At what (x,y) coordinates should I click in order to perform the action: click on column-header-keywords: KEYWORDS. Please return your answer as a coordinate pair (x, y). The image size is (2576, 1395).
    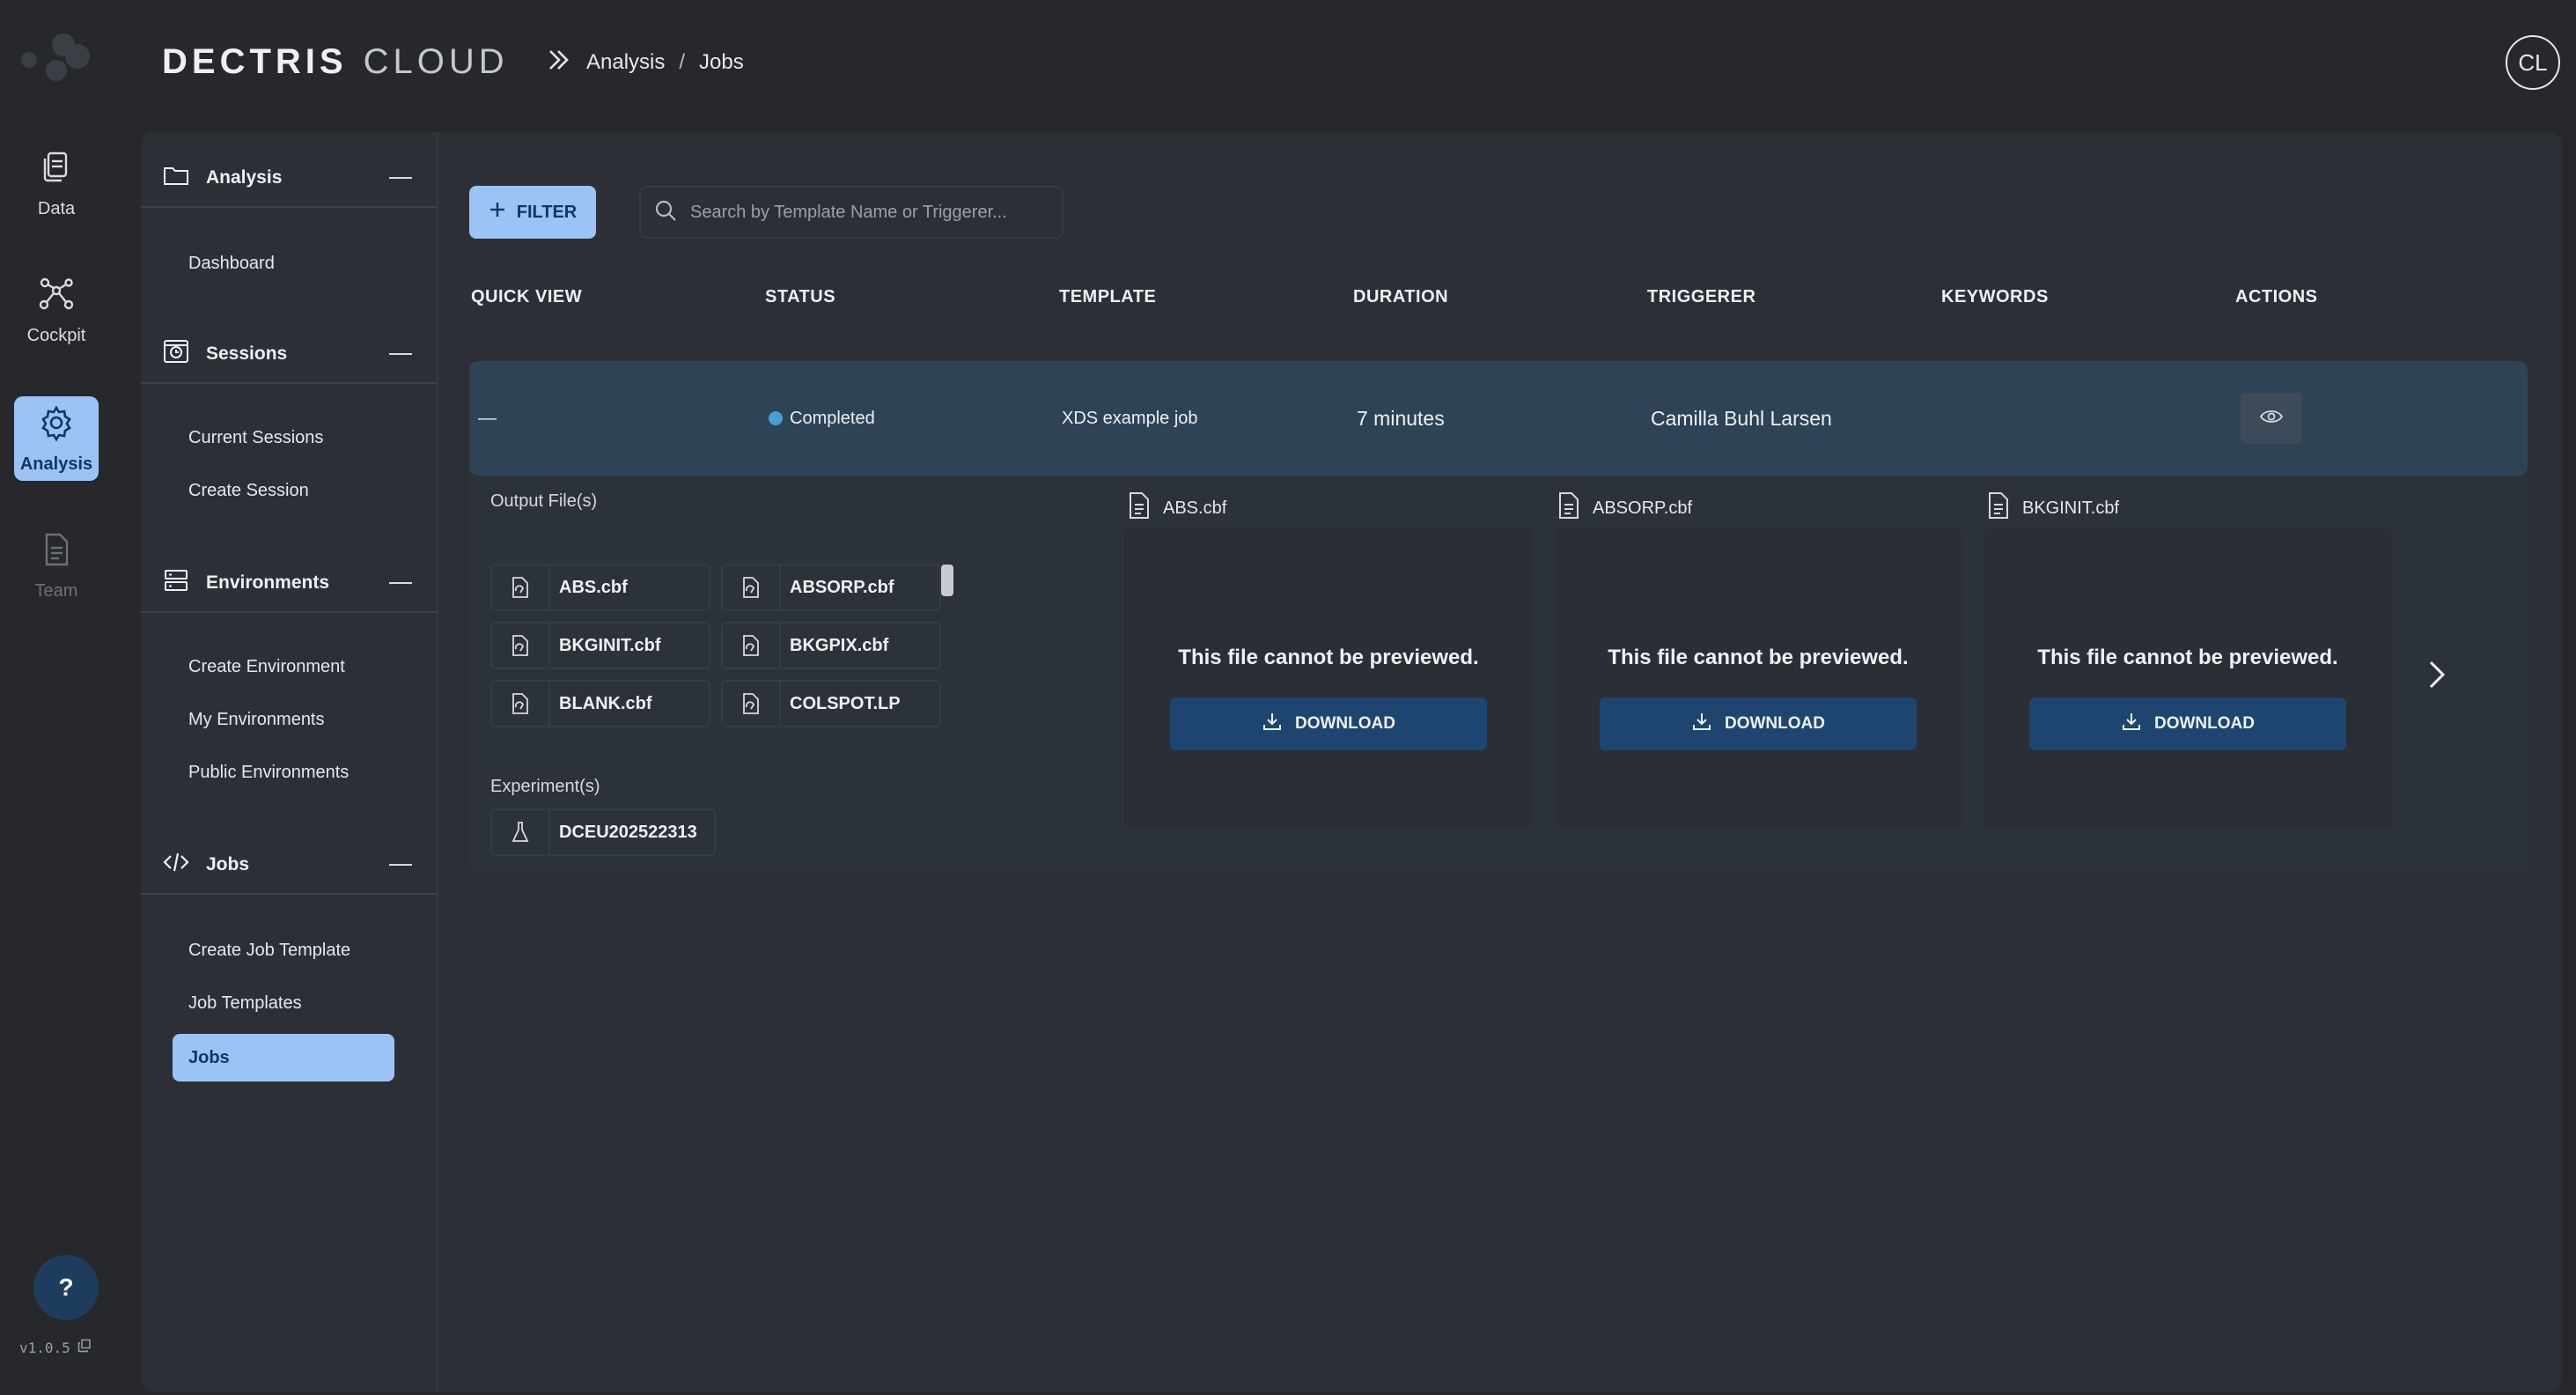
    Looking at the image, I should click on (1995, 297).